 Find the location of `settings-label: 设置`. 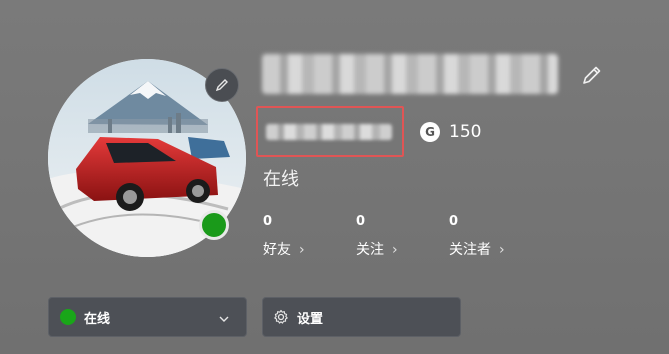

settings-label: 设置 is located at coordinates (310, 319).